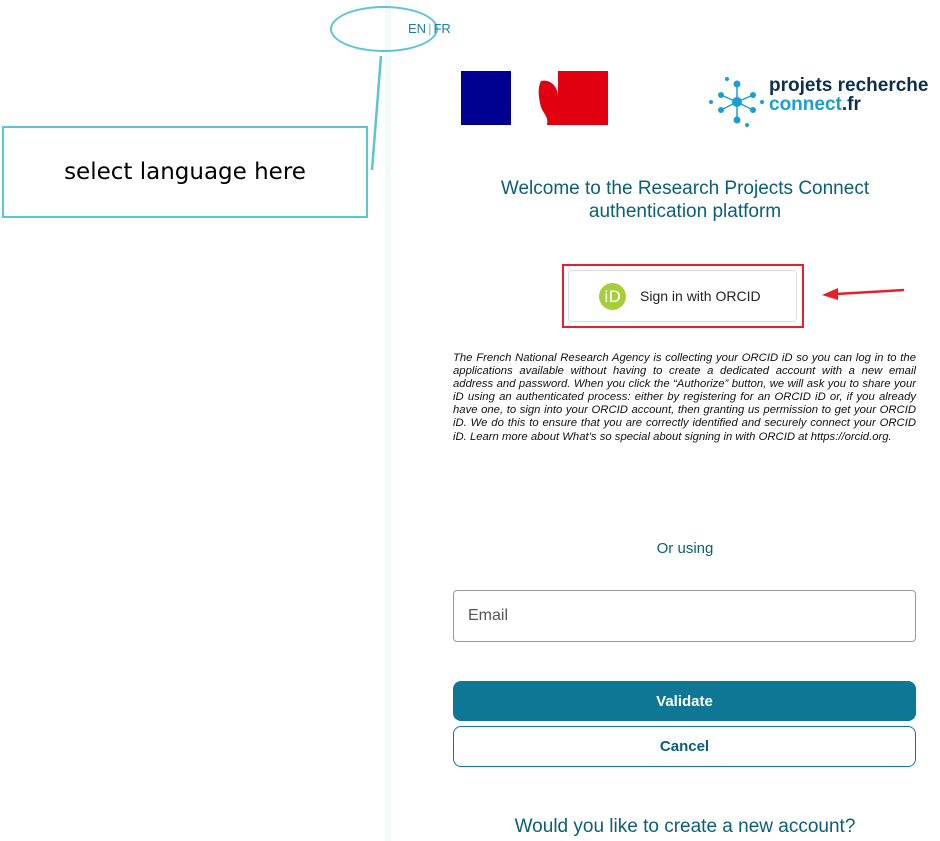 The height and width of the screenshot is (841, 940). What do you see at coordinates (417, 28) in the screenshot?
I see `language-en-link: EN` at bounding box center [417, 28].